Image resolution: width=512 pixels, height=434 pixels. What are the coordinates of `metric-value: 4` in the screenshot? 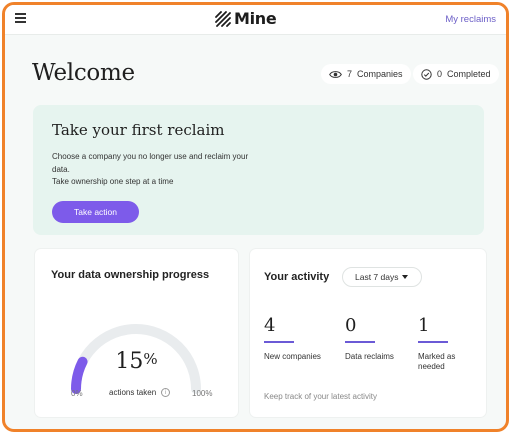 It's located at (270, 325).